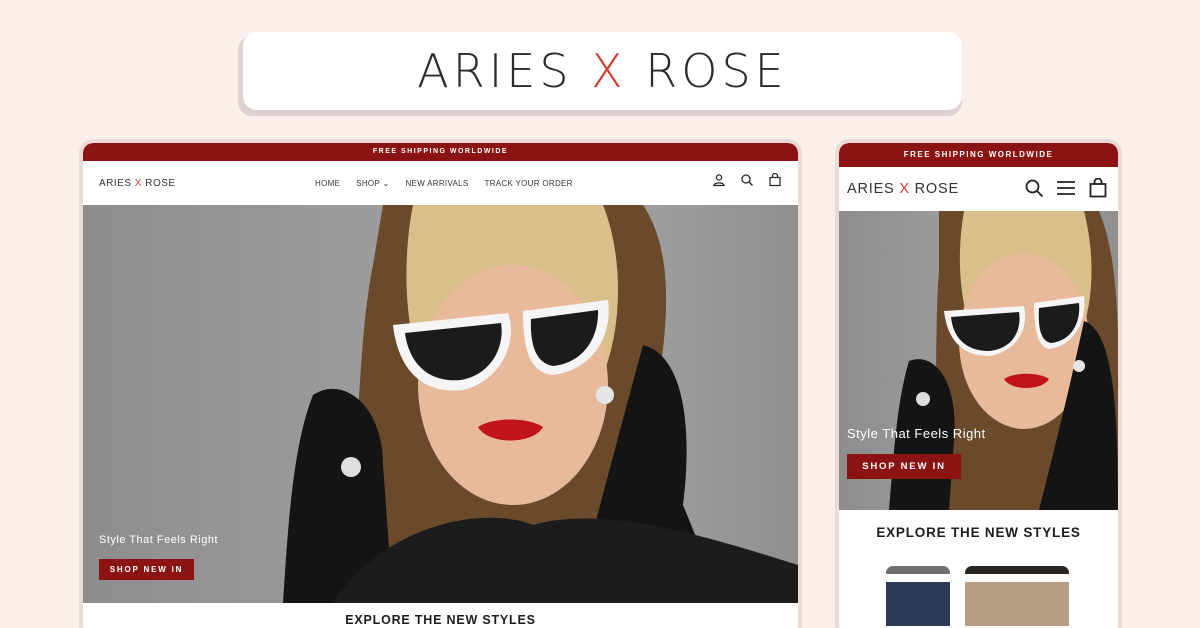  Describe the element at coordinates (386, 183) in the screenshot. I see `chevron-down-icon: ⌄` at that location.